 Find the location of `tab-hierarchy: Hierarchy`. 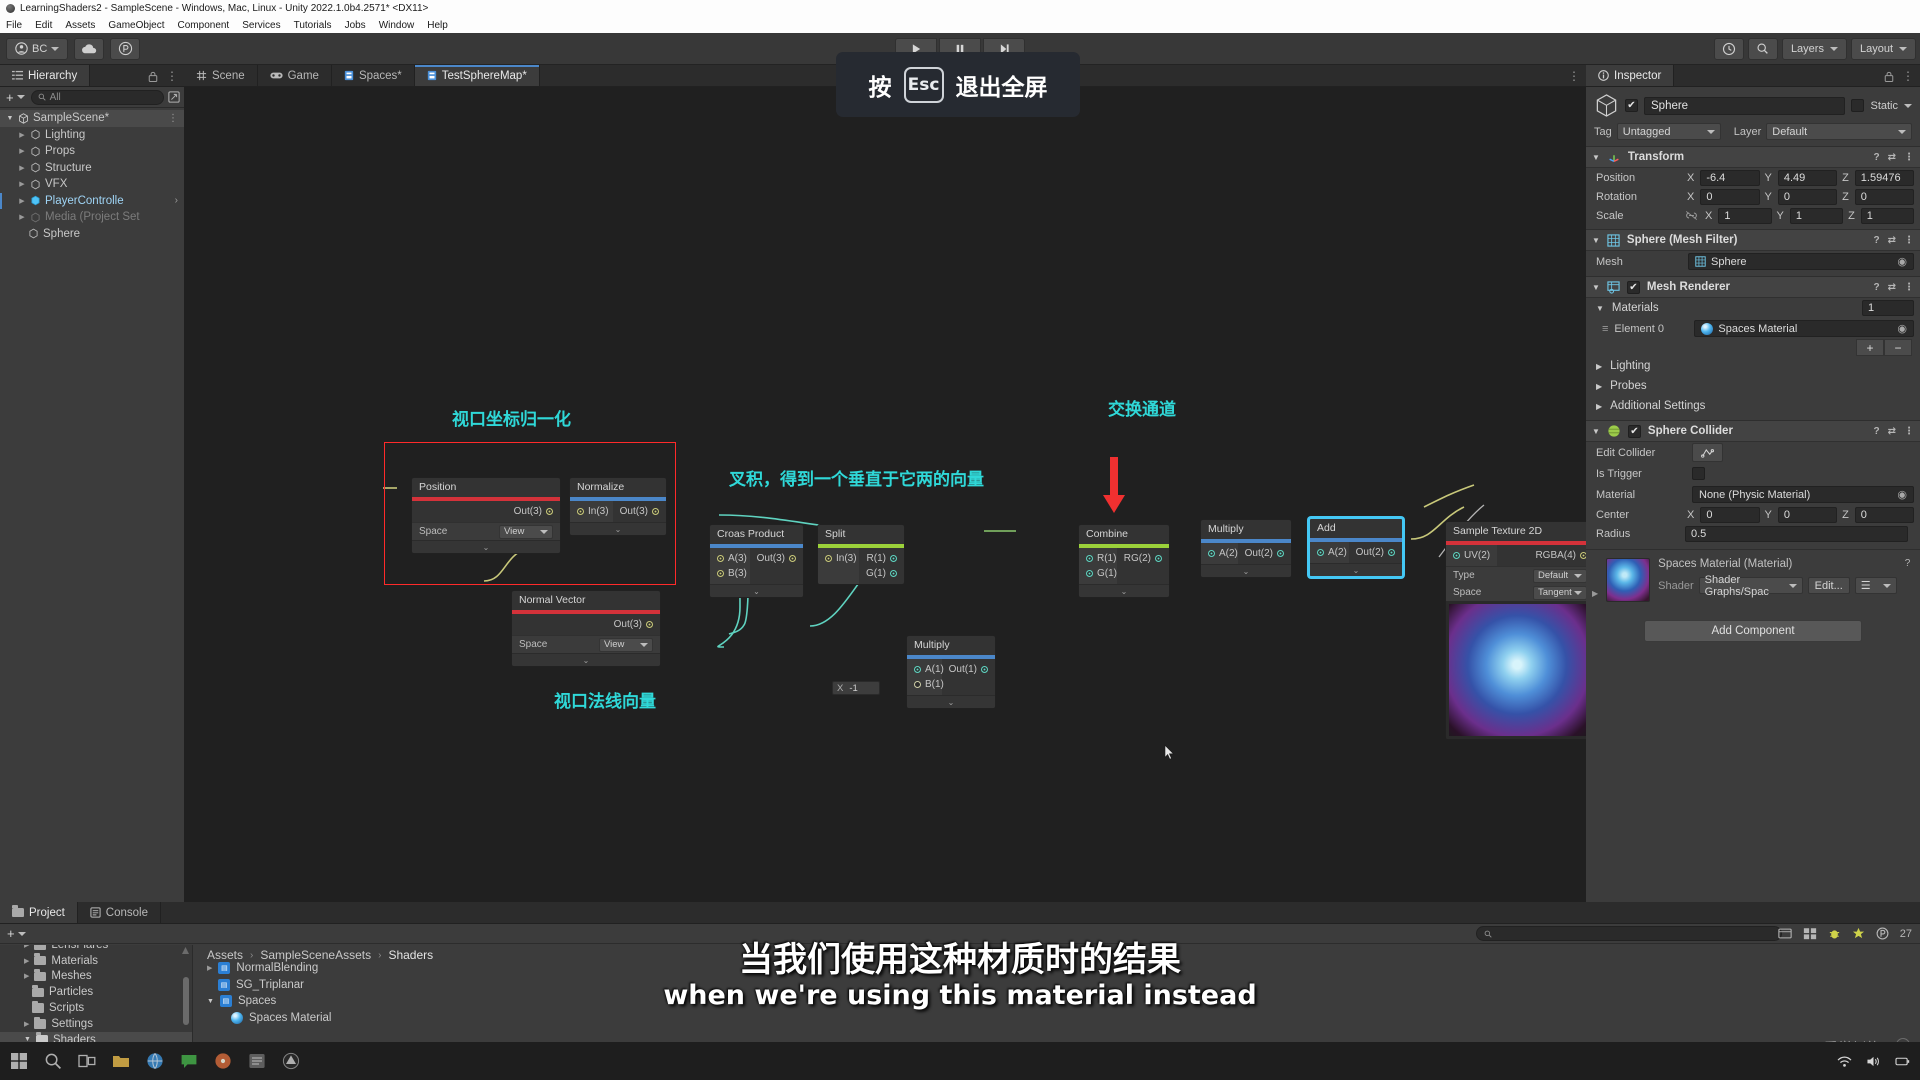

tab-hierarchy: Hierarchy is located at coordinates (45, 75).